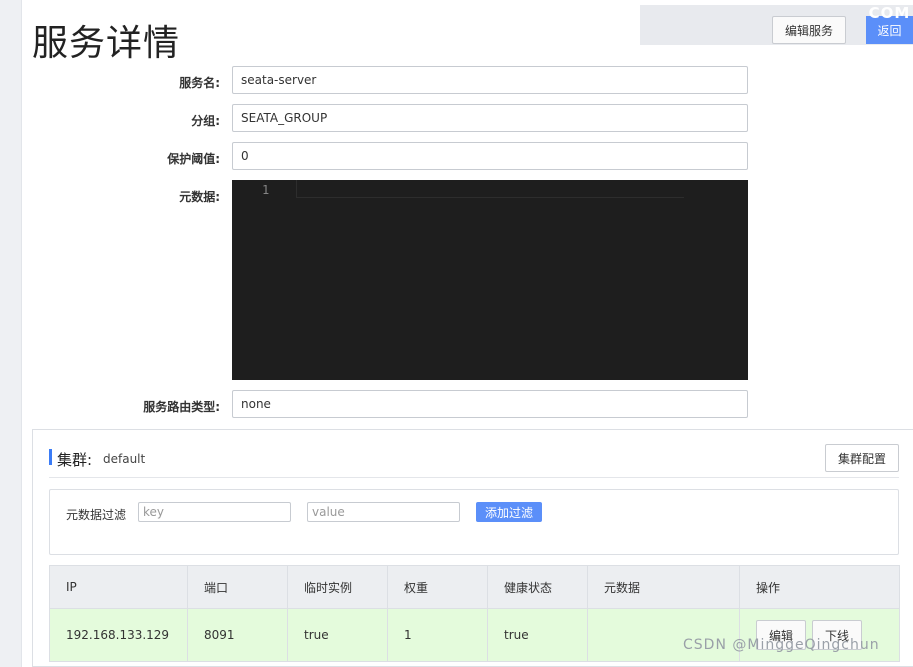 This screenshot has width=913, height=667. Describe the element at coordinates (490, 404) in the screenshot. I see `route-type-field: none` at that location.